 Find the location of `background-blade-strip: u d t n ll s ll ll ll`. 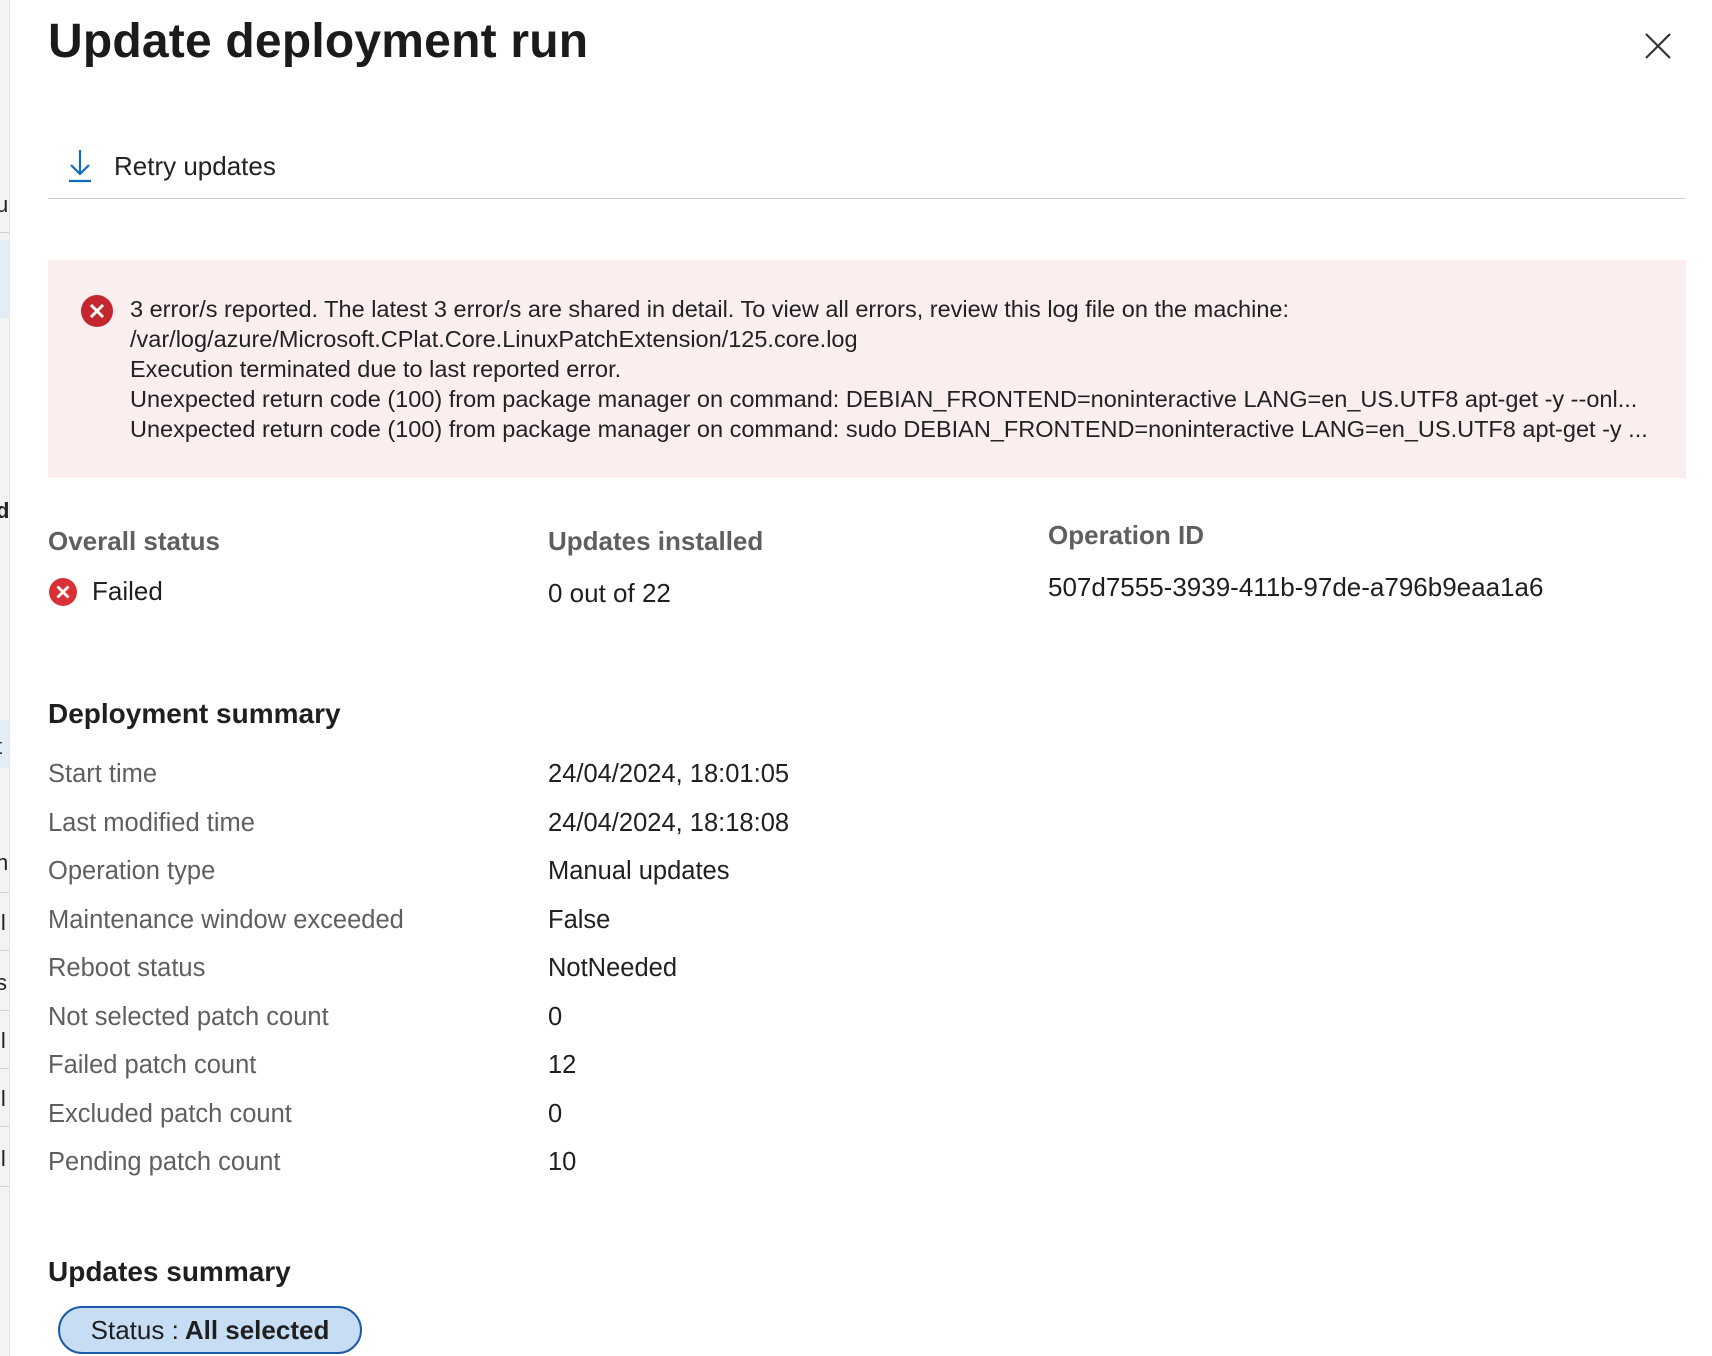

background-blade-strip: u d t n ll s ll ll ll is located at coordinates (5, 678).